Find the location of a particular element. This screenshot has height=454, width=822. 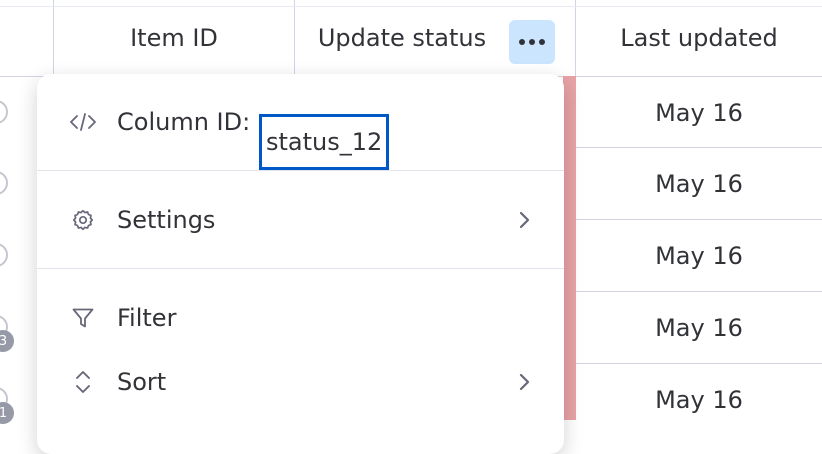

column-header-item-id: Item ID is located at coordinates (174, 38).